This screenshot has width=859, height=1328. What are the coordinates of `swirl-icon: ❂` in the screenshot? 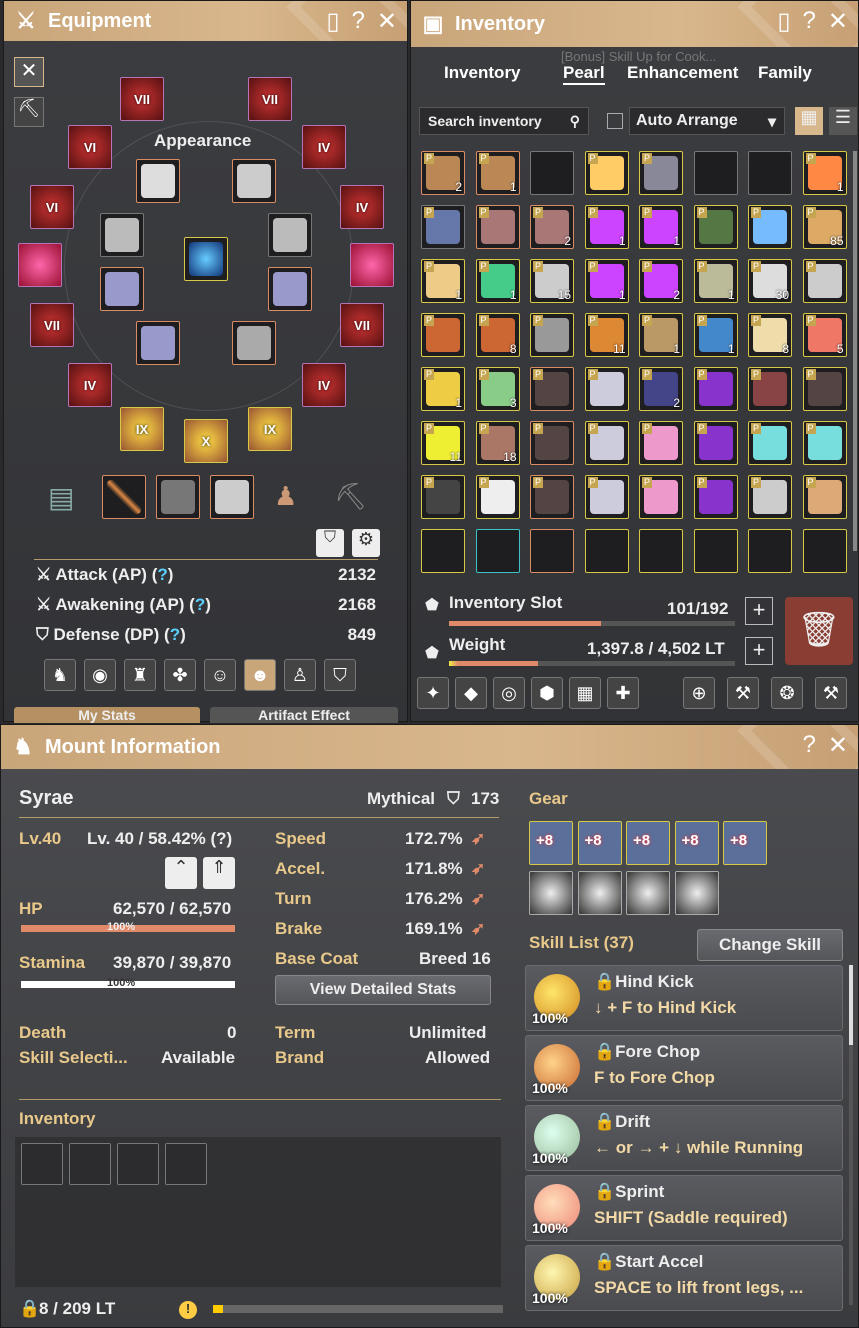 It's located at (787, 693).